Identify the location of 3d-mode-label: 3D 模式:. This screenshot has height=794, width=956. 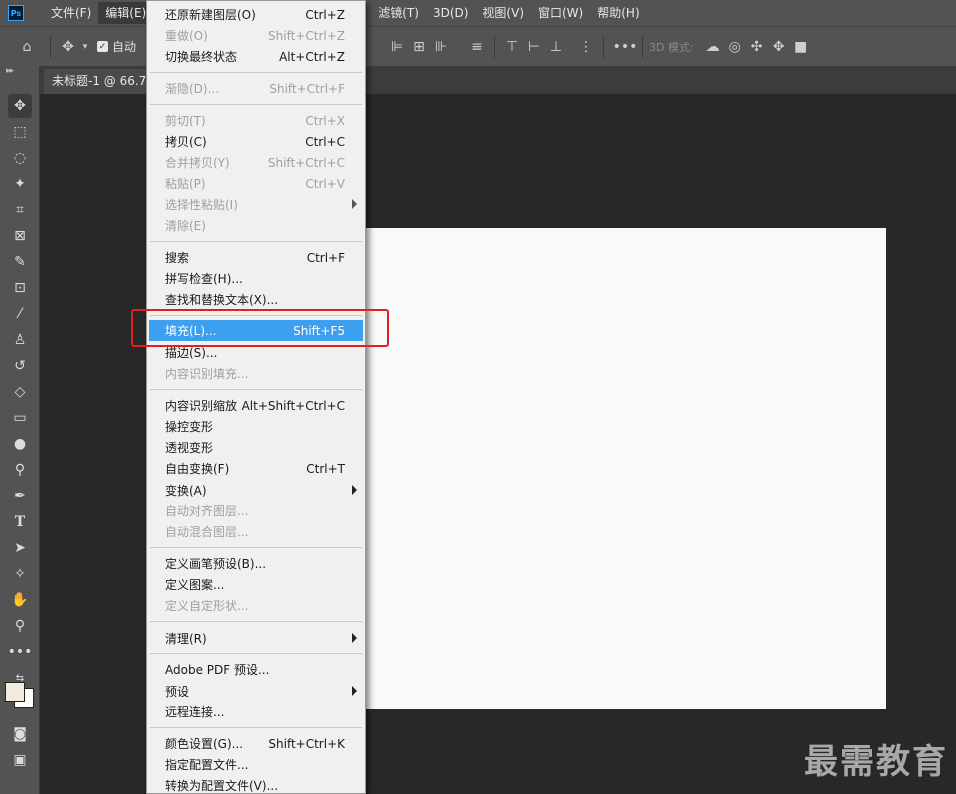
(671, 47).